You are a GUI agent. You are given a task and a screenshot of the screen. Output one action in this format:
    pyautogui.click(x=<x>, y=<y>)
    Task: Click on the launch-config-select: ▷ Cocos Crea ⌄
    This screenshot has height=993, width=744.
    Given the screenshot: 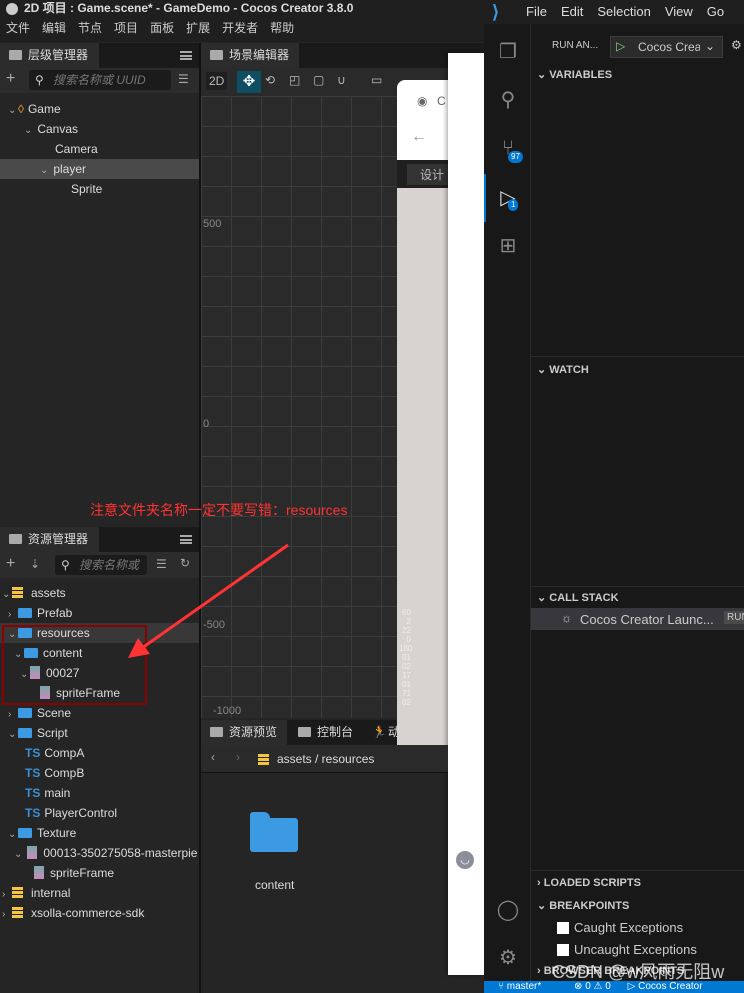 What is the action you would take?
    pyautogui.click(x=666, y=47)
    